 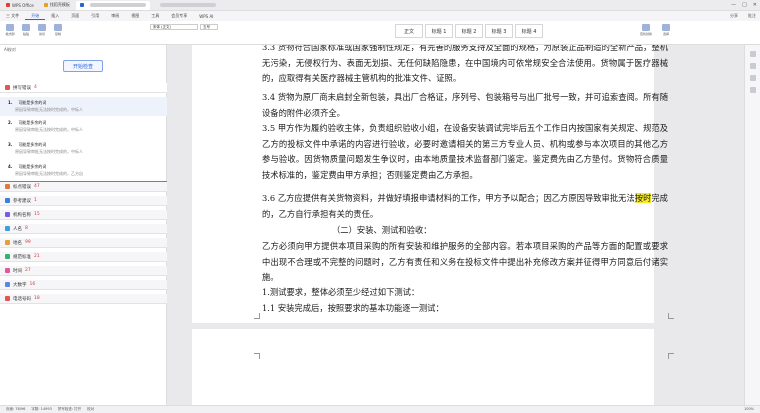 What do you see at coordinates (752, 16) in the screenshot?
I see `comment-button: 批注` at bounding box center [752, 16].